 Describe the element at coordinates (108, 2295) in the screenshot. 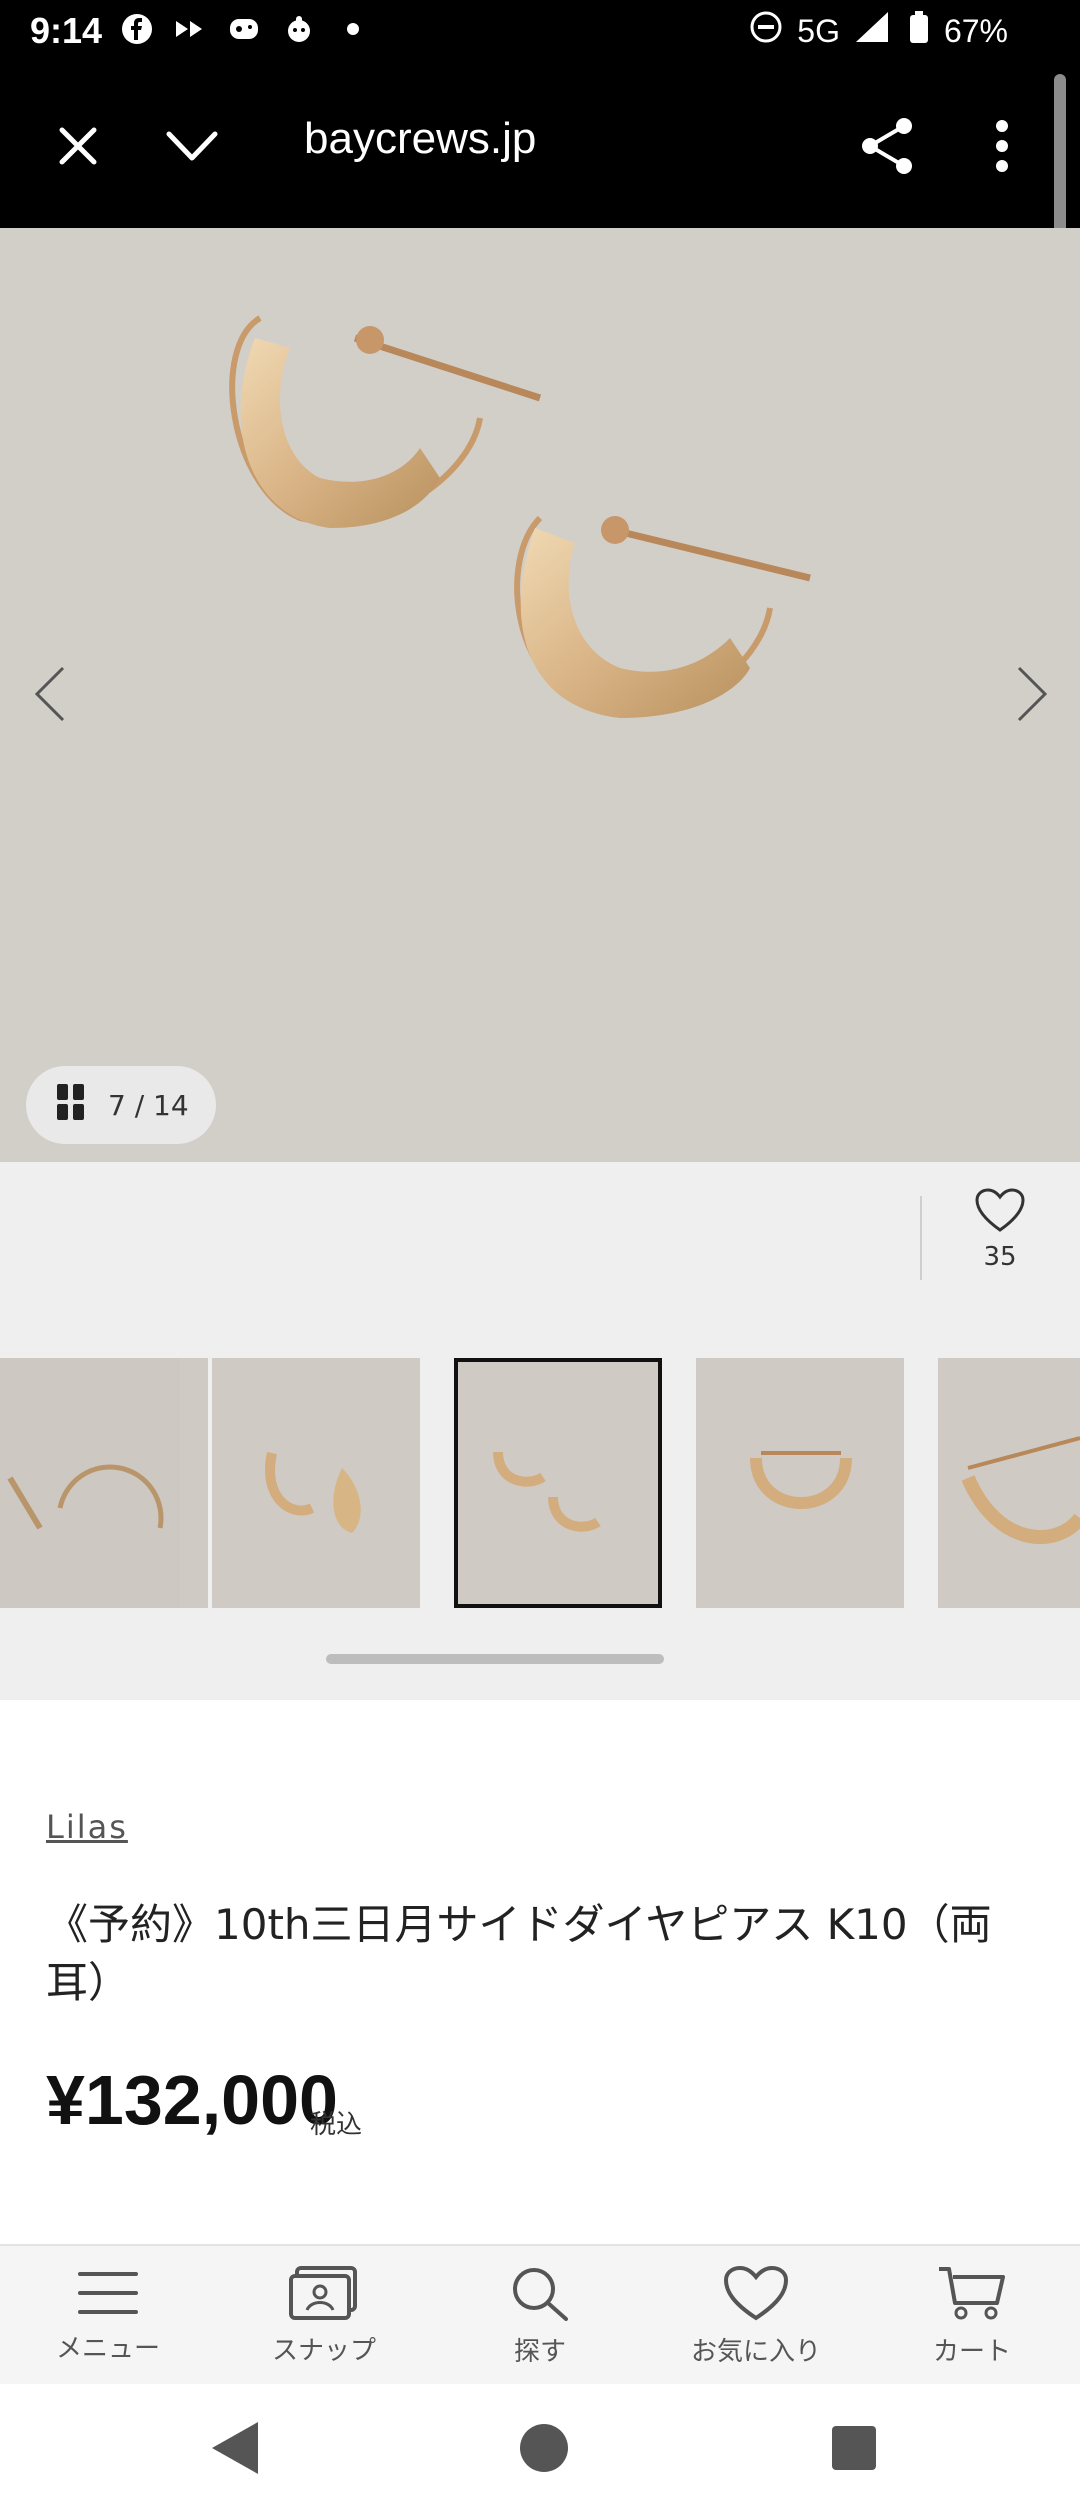

I see `menu-icon` at that location.